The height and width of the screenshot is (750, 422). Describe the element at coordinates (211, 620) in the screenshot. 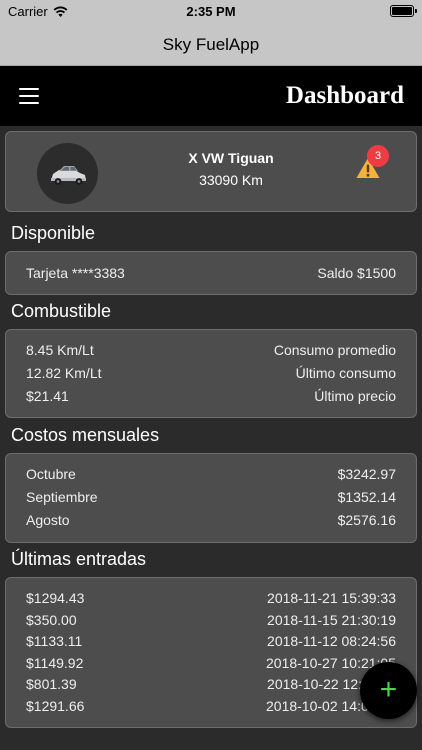

I see `entry-row: $350.00 2018-11-15 21:30:19` at that location.